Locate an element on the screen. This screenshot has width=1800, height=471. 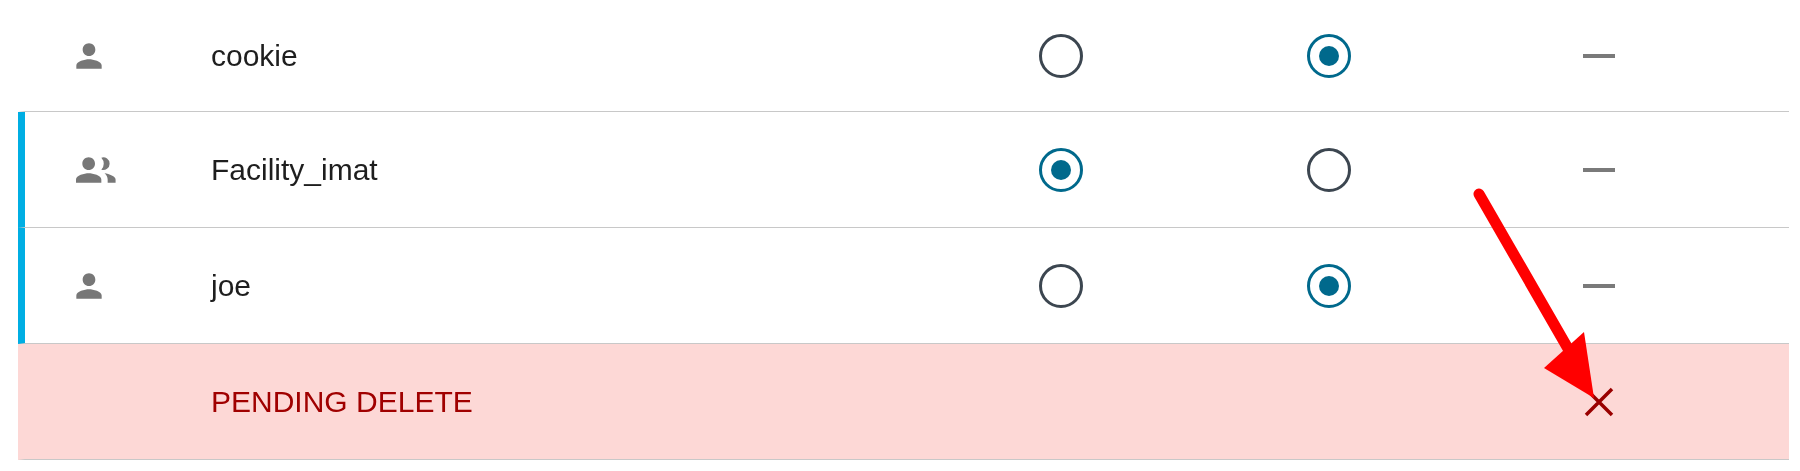
name-text: cookie is located at coordinates (254, 55).